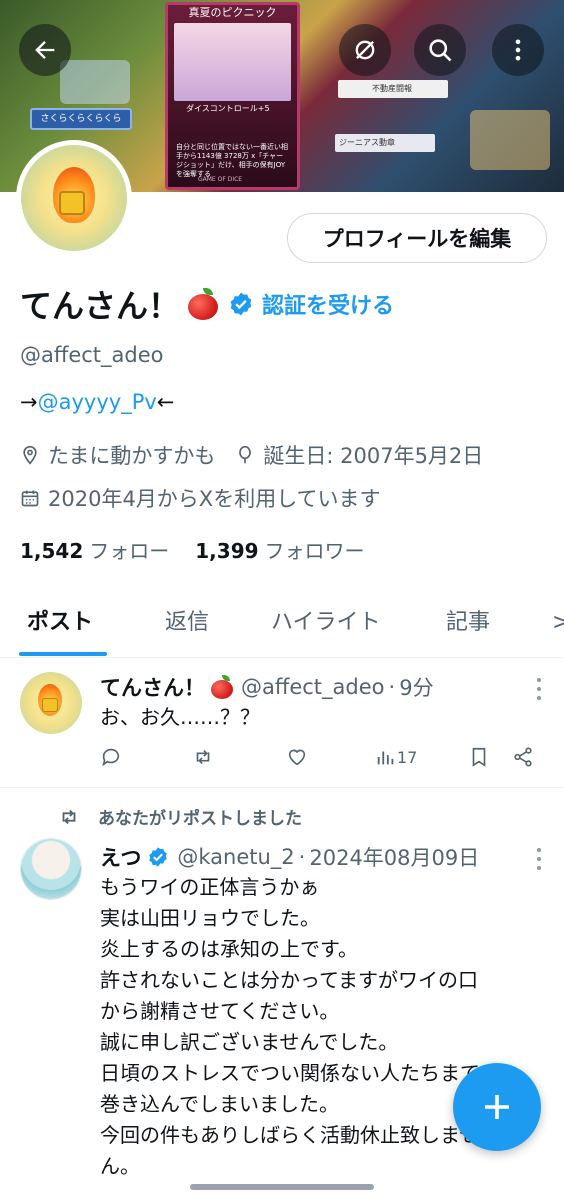 This screenshot has height=1200, width=564. I want to click on more-button, so click(518, 50).